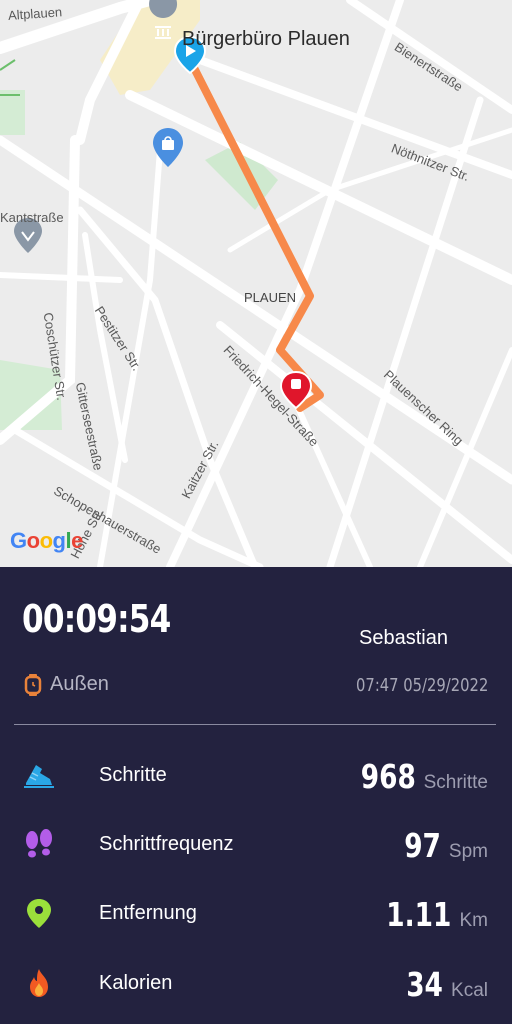 The image size is (512, 1024). What do you see at coordinates (468, 851) in the screenshot?
I see `stat-unit: Spm` at bounding box center [468, 851].